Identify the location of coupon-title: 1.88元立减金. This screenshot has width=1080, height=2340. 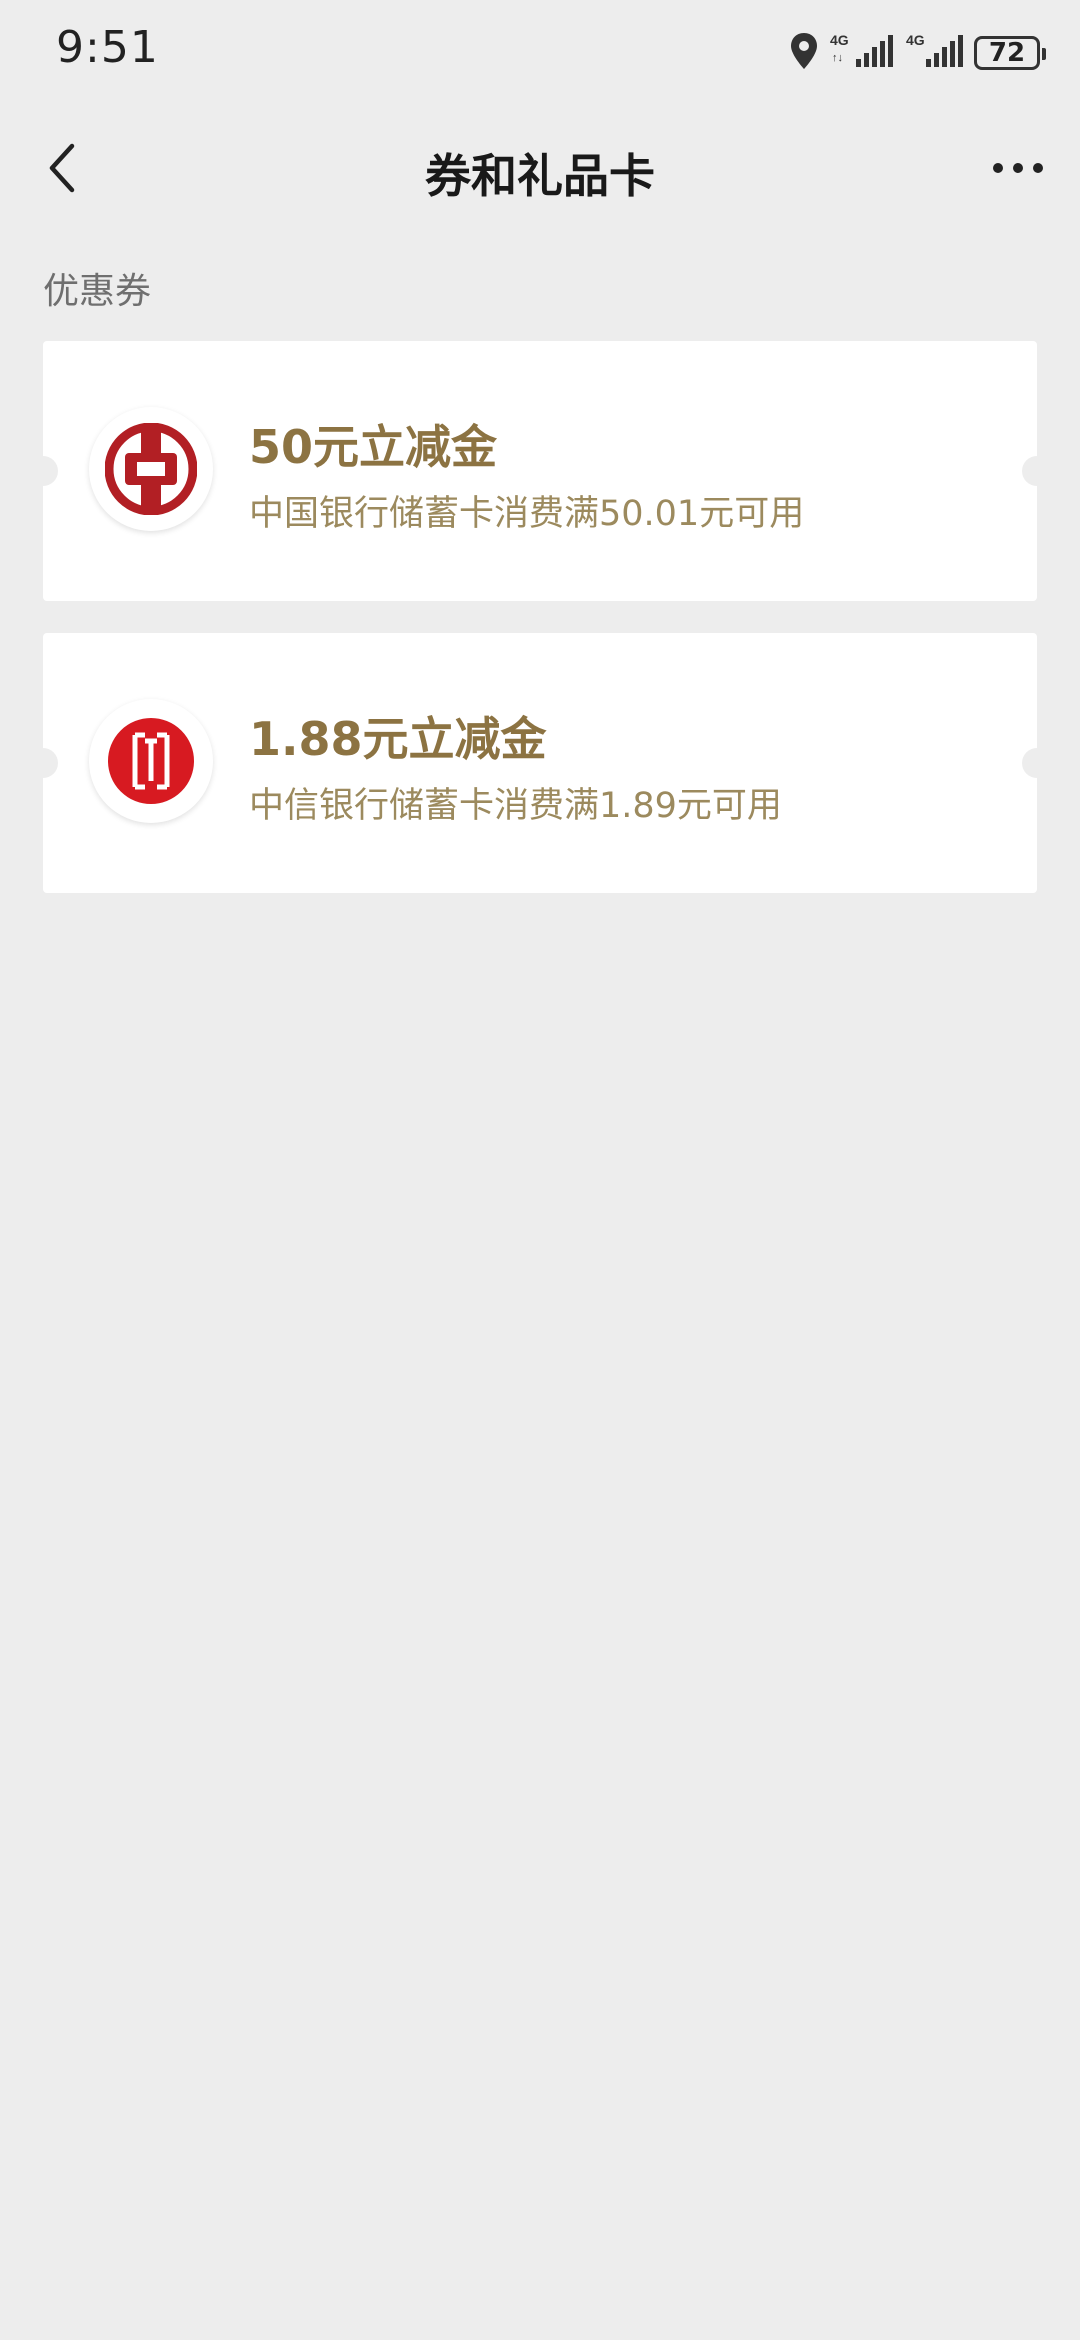
(398, 739).